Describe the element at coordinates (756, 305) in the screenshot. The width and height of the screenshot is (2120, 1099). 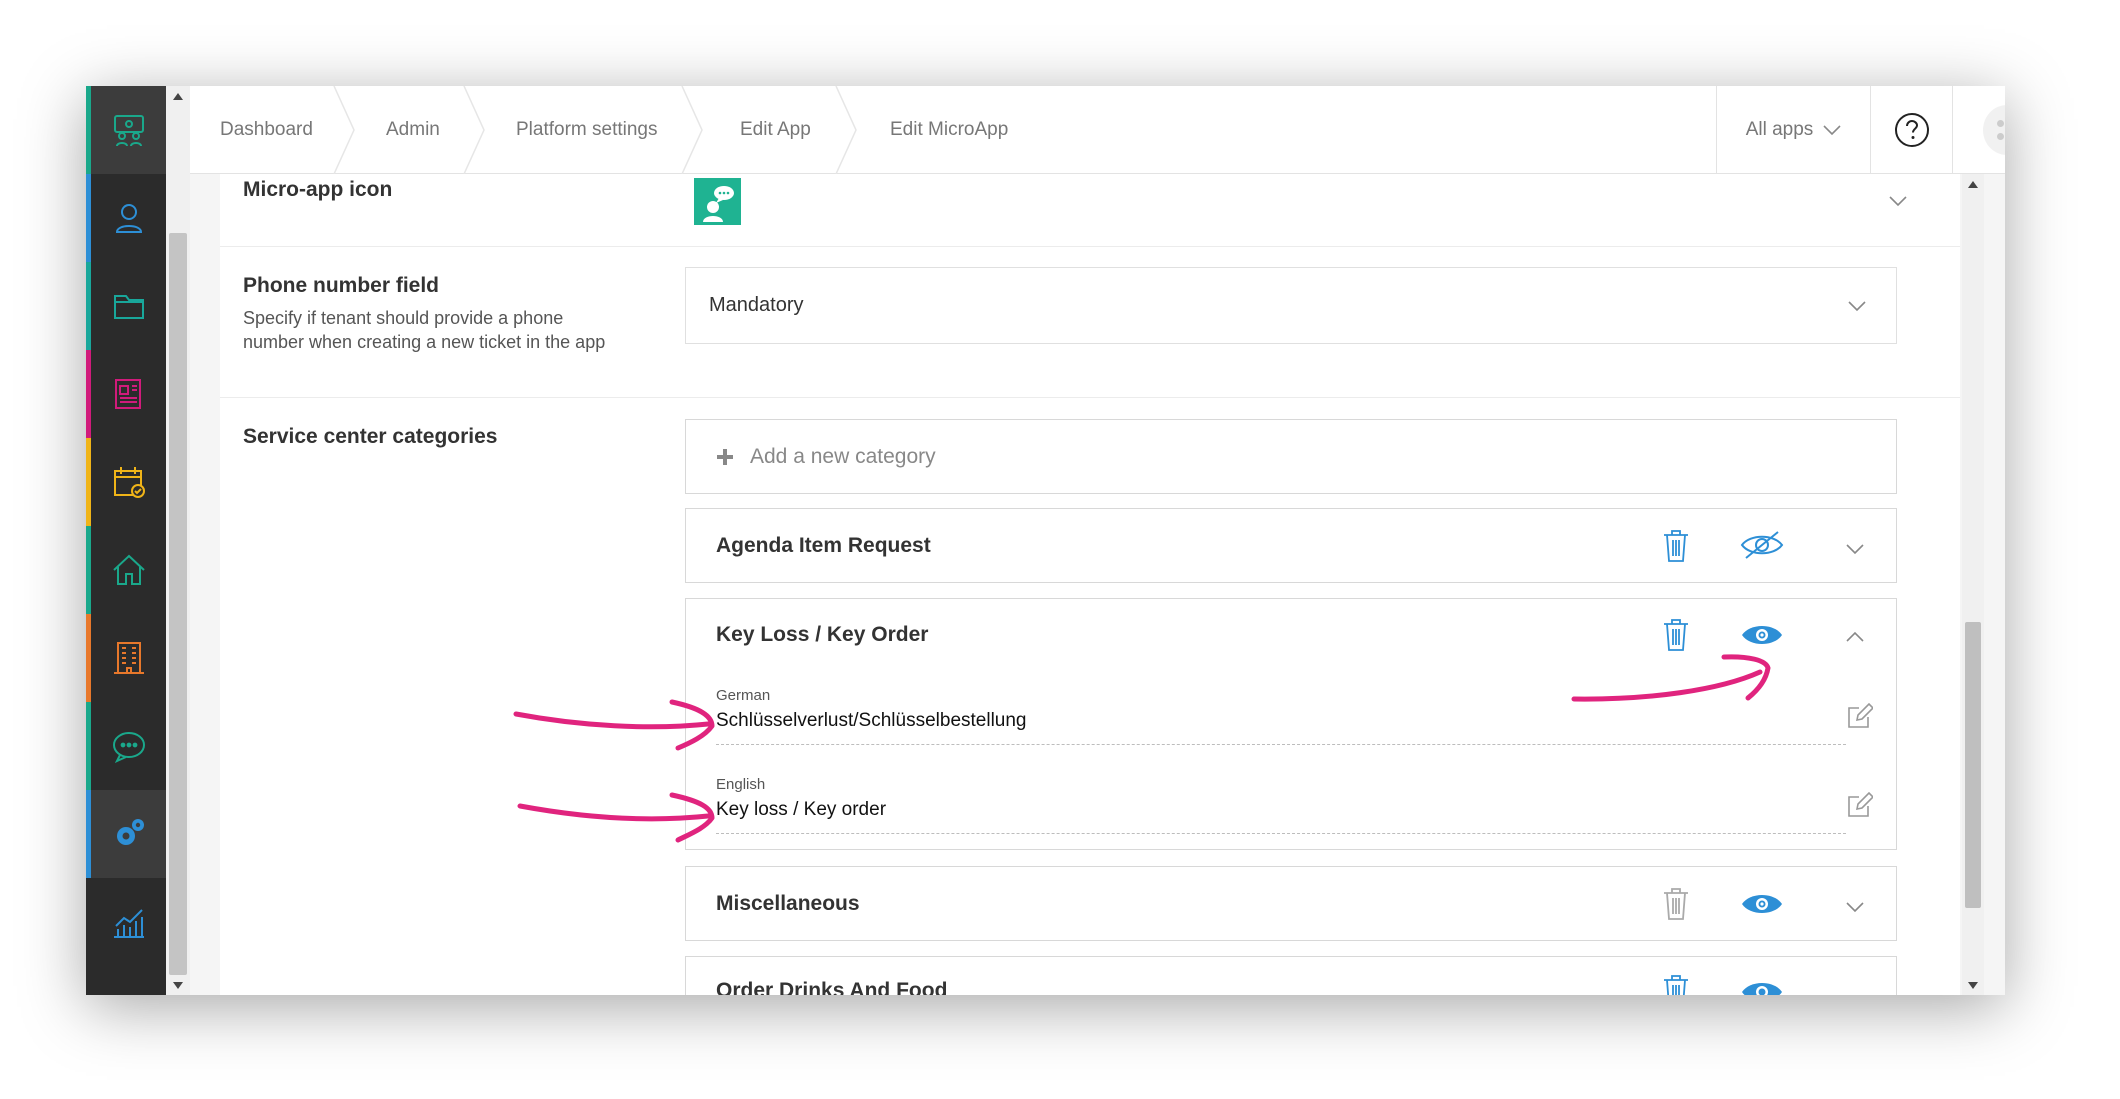
I see `phone-number-select-value: Mandatory` at that location.